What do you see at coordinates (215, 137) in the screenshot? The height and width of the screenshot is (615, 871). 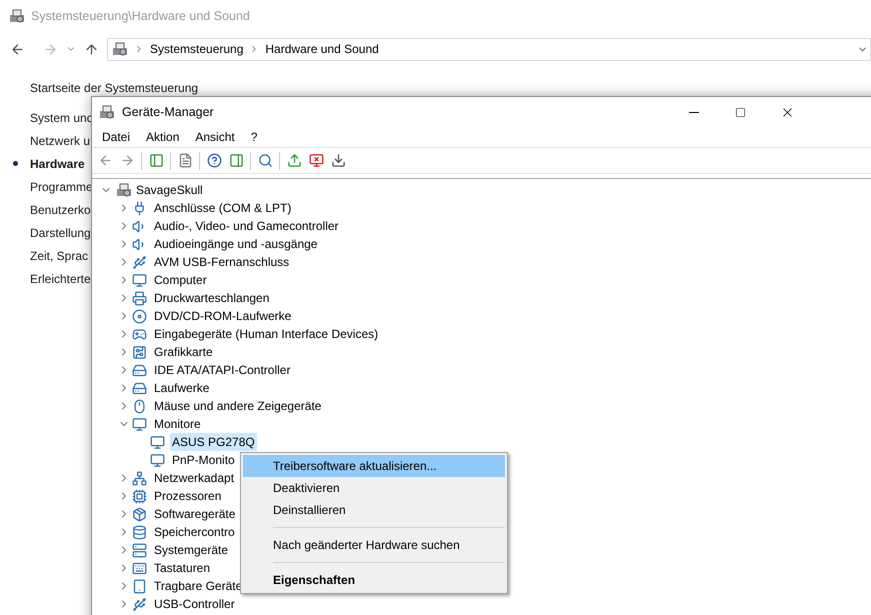 I see `menu-item: Ansicht` at bounding box center [215, 137].